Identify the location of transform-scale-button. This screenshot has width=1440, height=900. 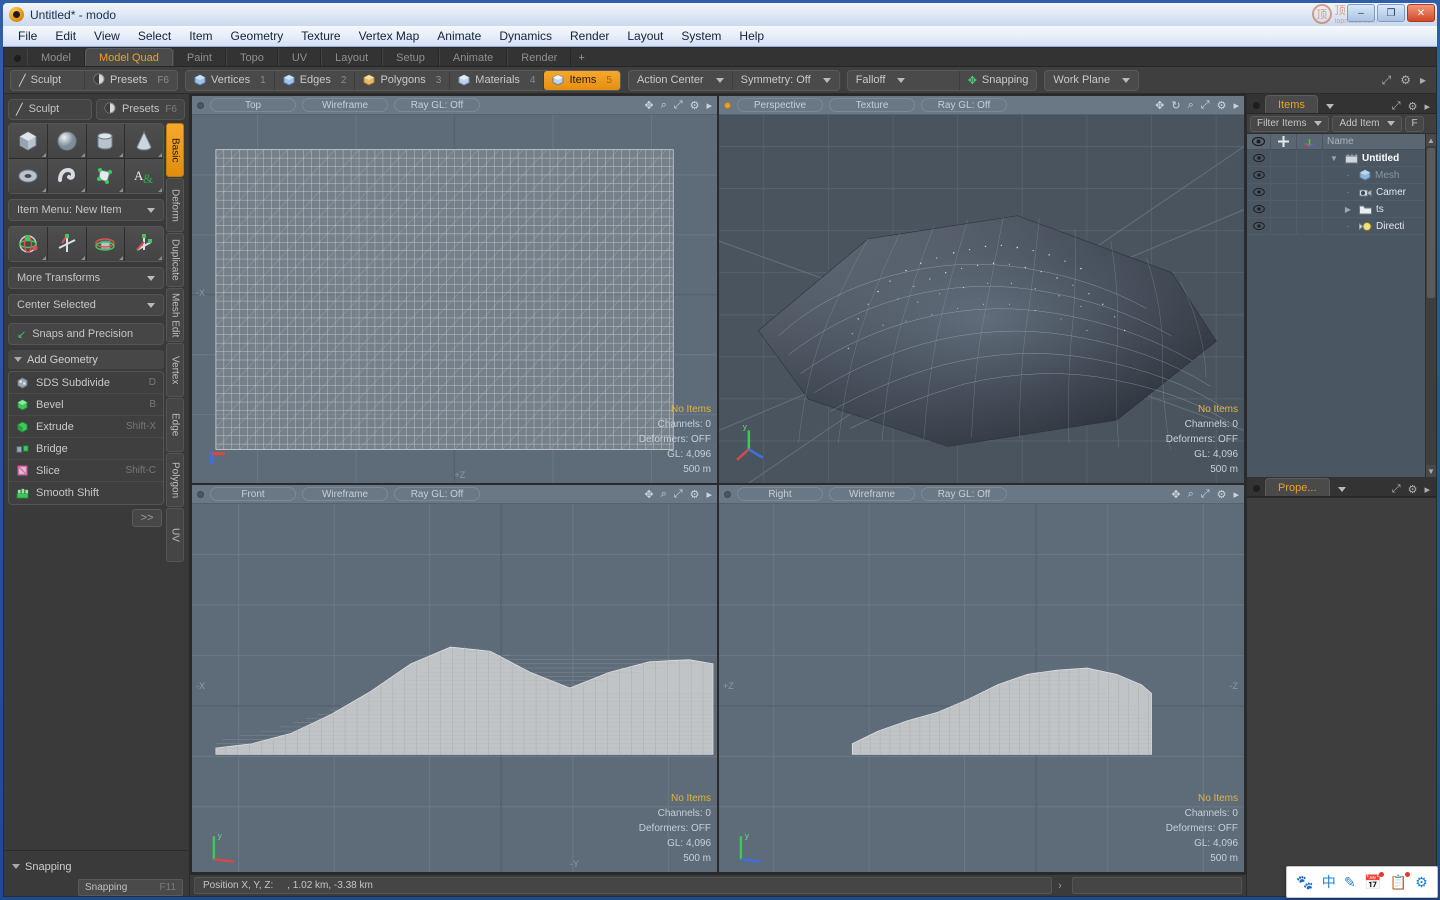
(105, 244).